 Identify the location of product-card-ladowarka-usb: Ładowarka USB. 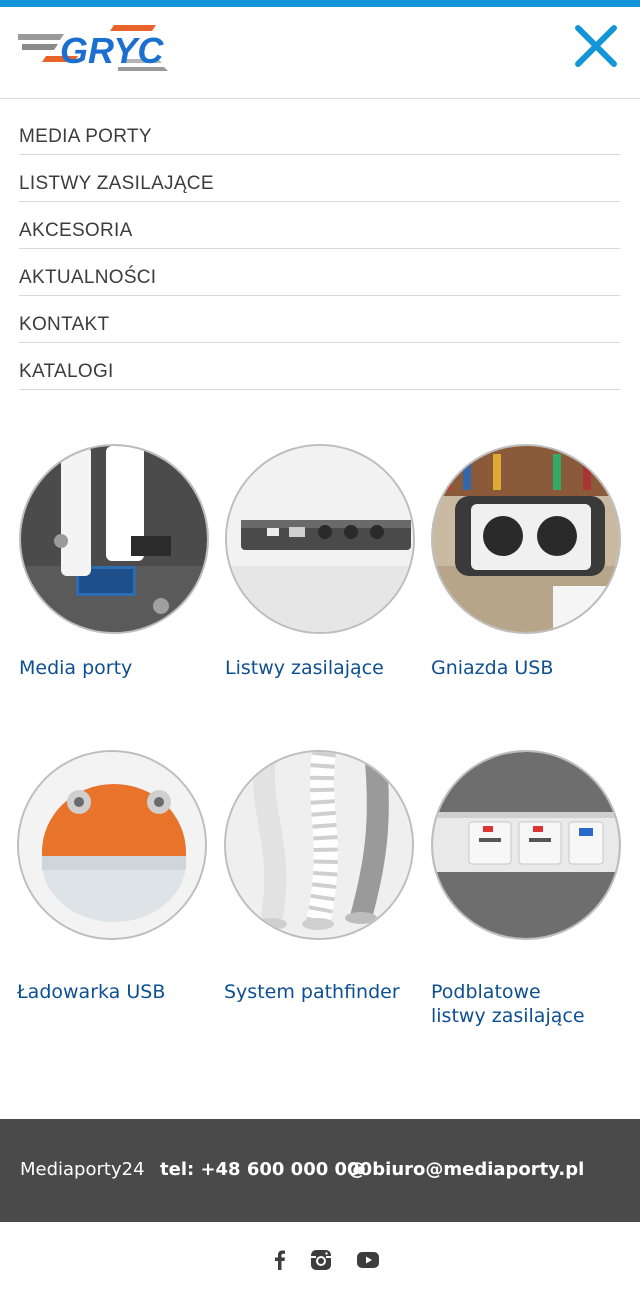
(117, 876).